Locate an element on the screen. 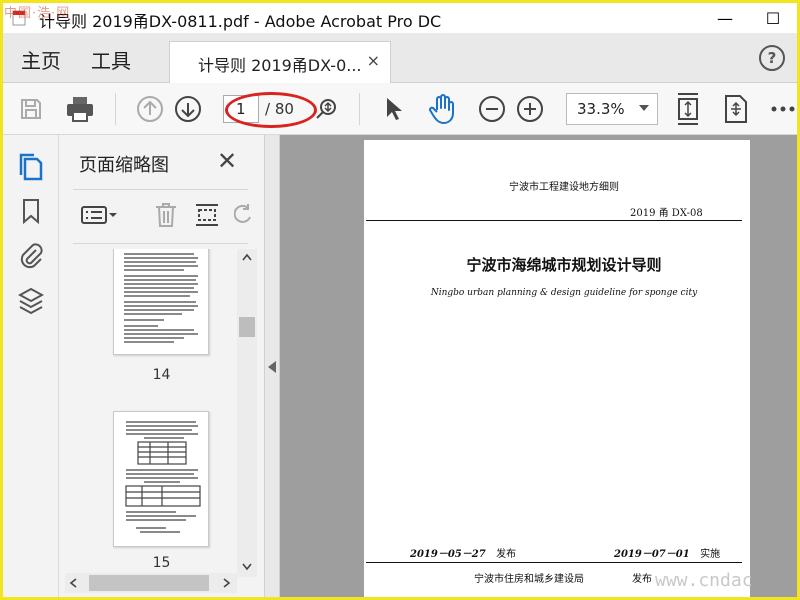  thumbnail-list: 14 15 is located at coordinates (148, 414).